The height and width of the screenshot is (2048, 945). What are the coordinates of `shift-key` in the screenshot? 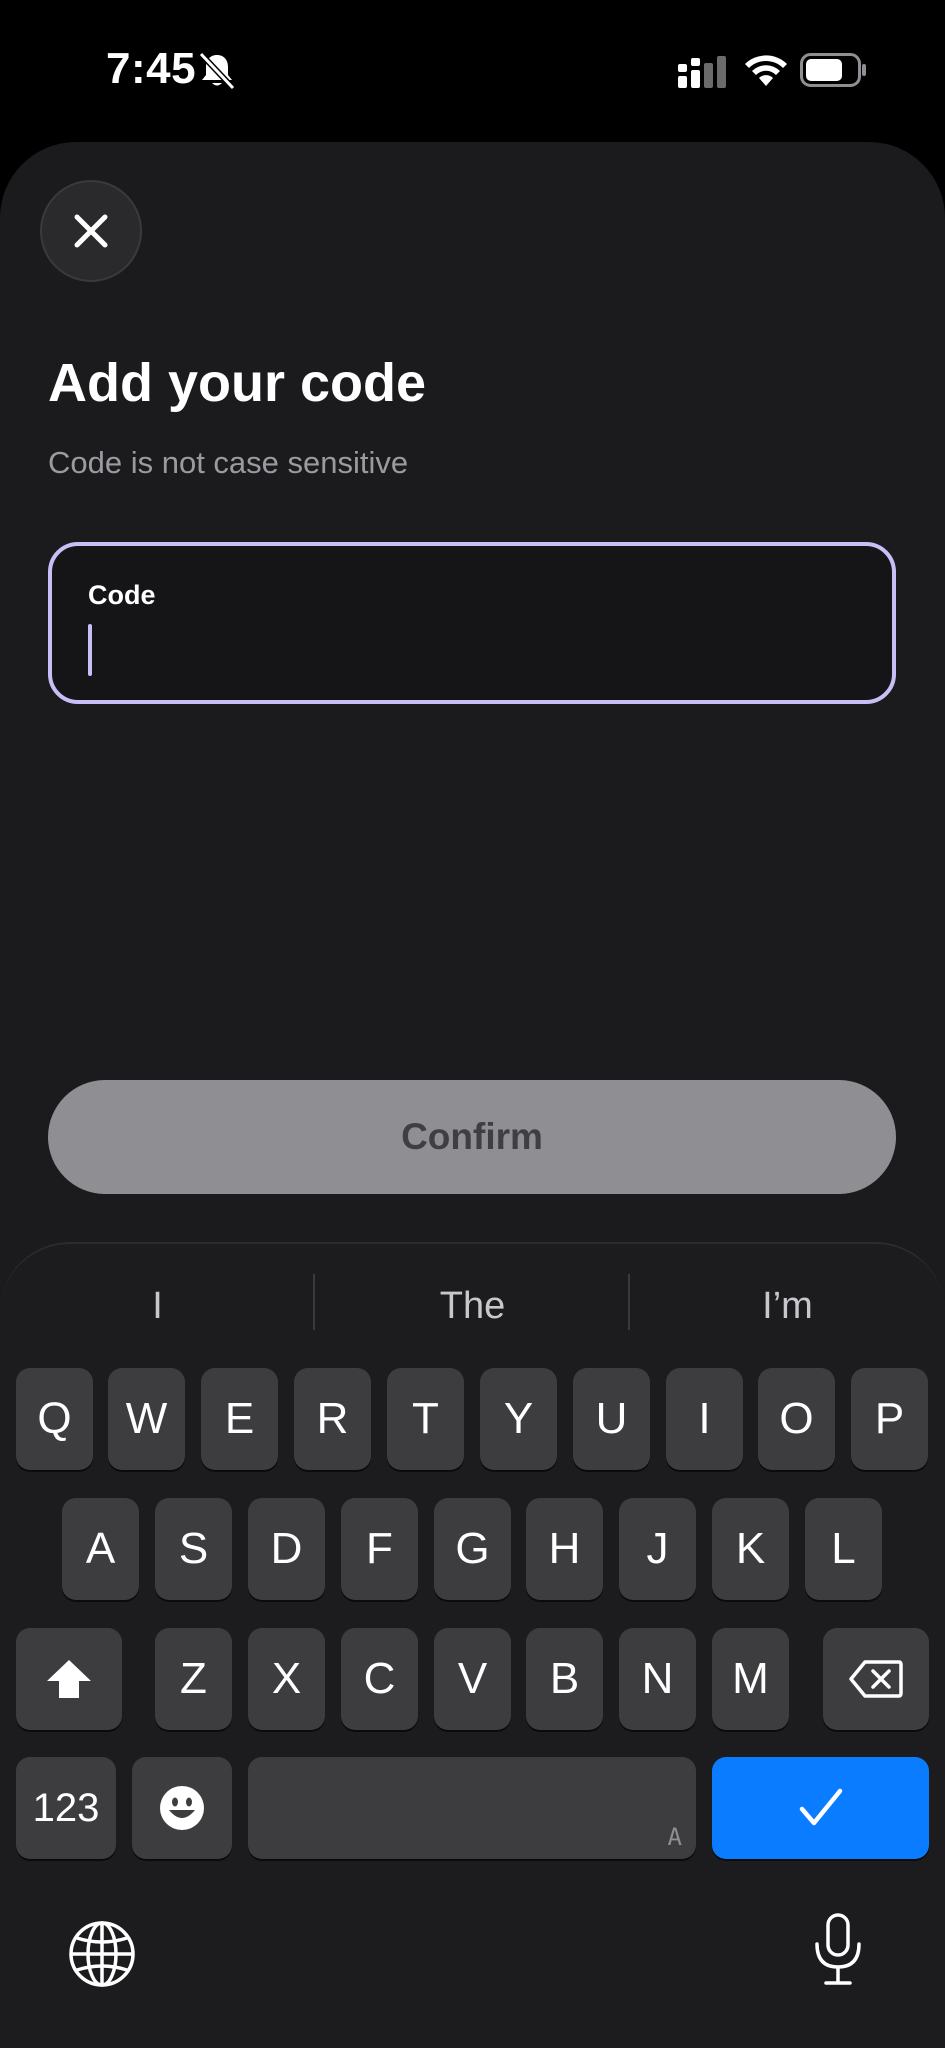 It's located at (69, 1679).